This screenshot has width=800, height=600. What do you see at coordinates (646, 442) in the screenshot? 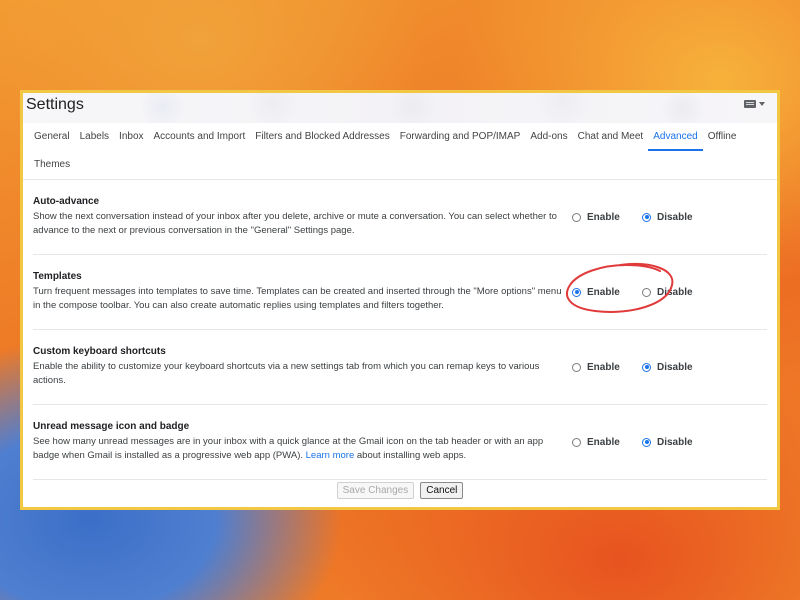
I see `unread-badge-disable-radio` at bounding box center [646, 442].